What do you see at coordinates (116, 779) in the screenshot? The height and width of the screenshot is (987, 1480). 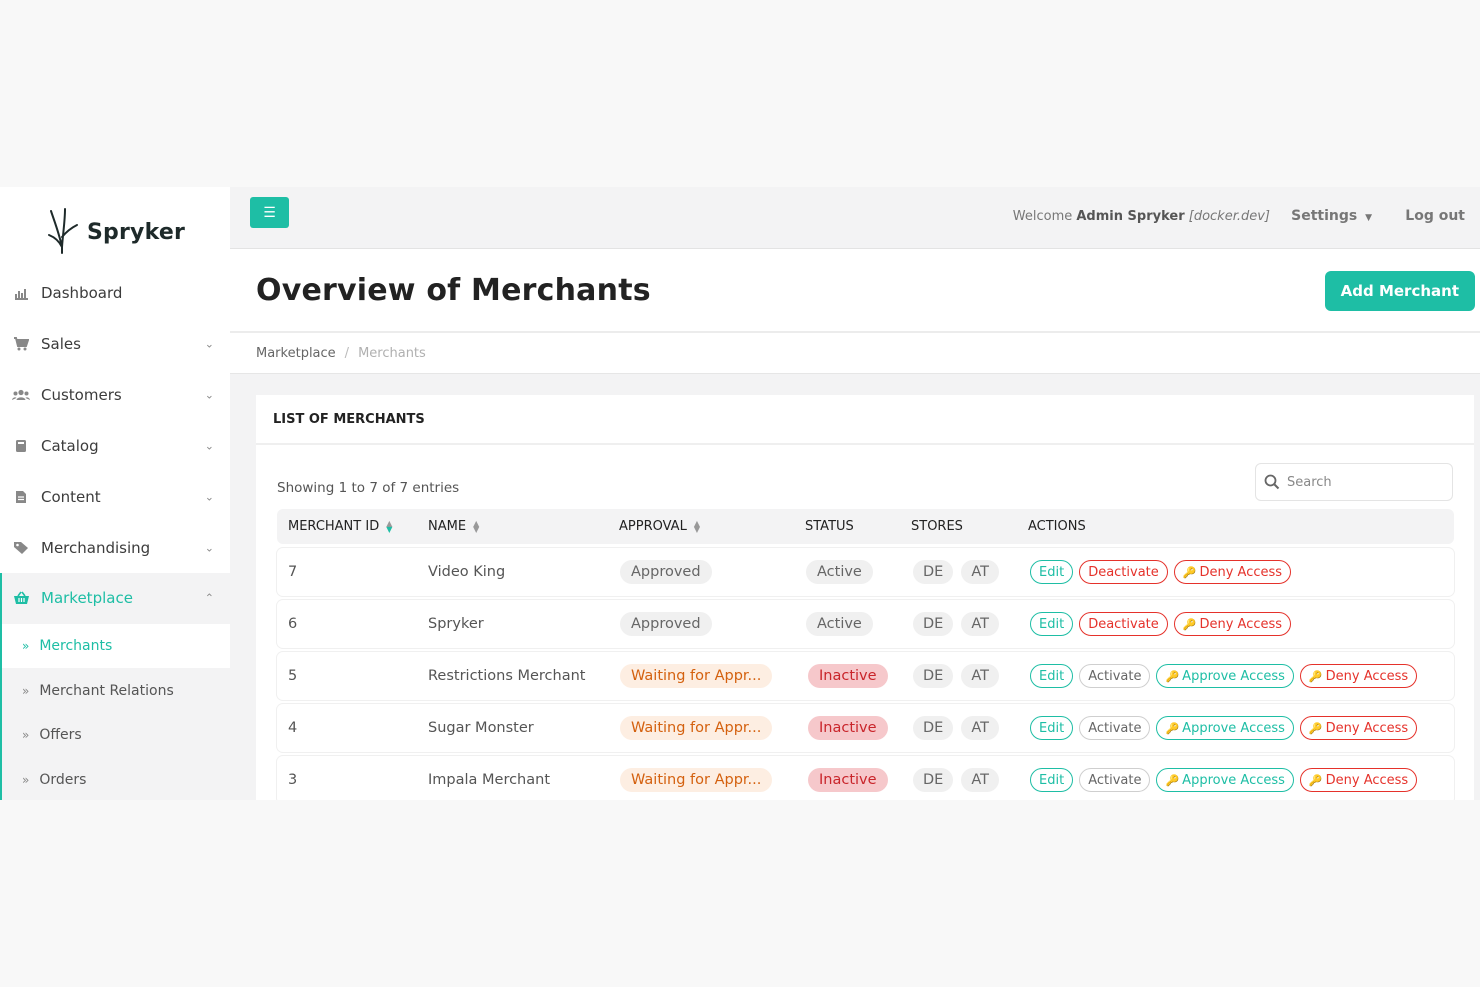 I see `sidebar-subitem-orders: » Orders` at bounding box center [116, 779].